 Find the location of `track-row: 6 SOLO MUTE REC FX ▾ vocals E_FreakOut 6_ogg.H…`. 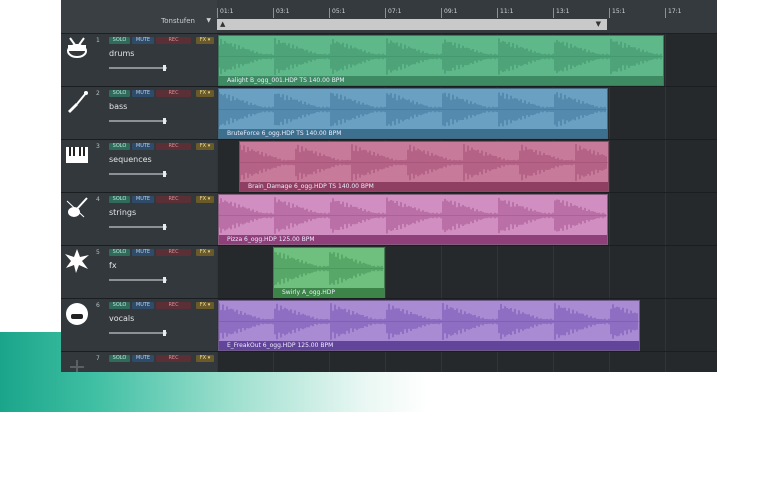

track-row: 6 SOLO MUTE REC FX ▾ vocals E_FreakOut 6_ogg.H… is located at coordinates (389, 325).